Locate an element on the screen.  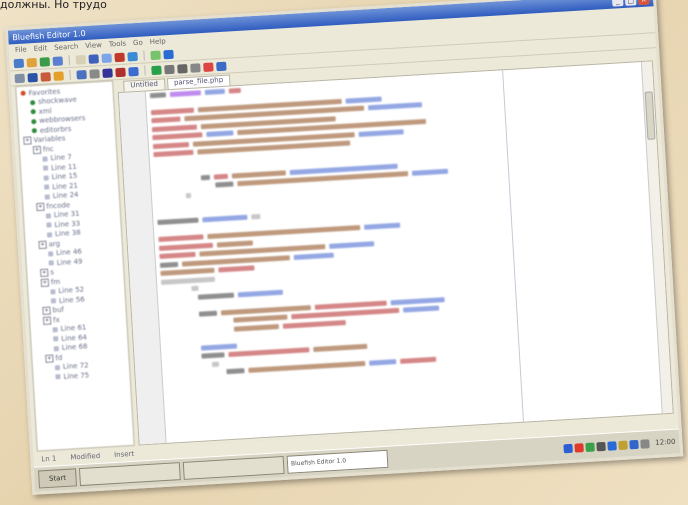
menu-item-view: View is located at coordinates (93, 45).